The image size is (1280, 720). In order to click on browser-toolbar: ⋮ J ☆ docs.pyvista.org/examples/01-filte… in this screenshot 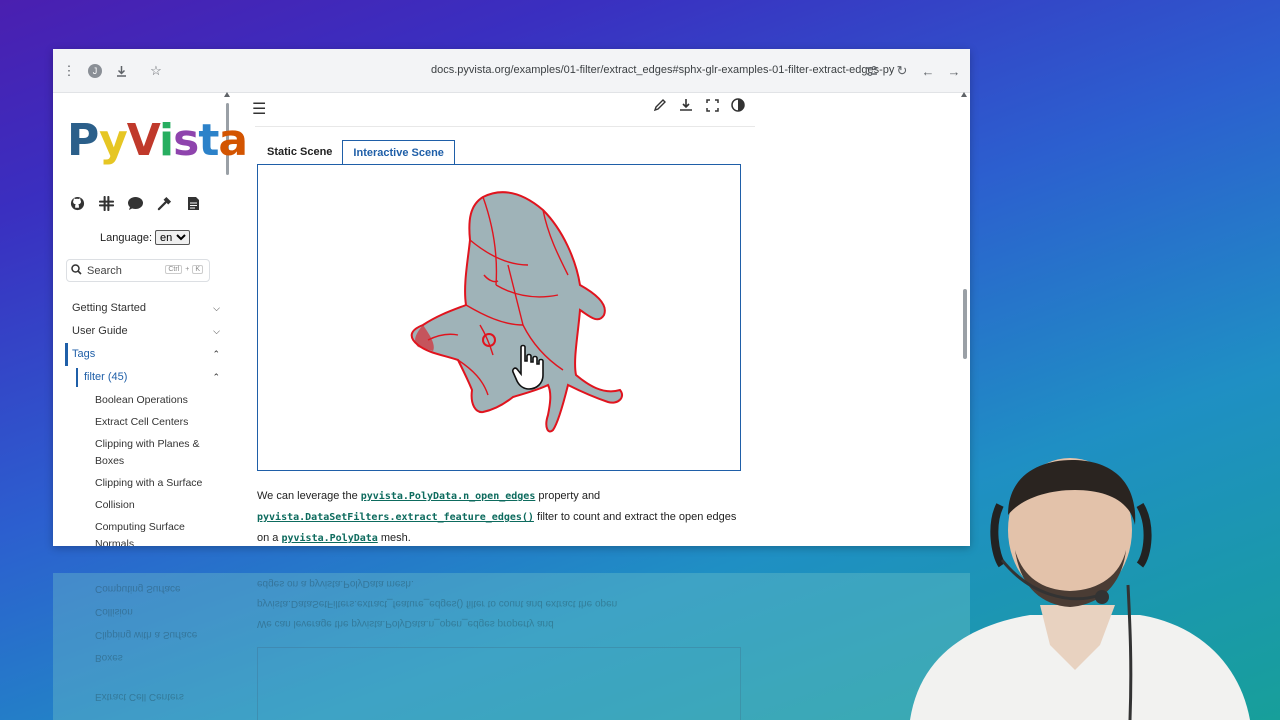, I will do `click(511, 71)`.